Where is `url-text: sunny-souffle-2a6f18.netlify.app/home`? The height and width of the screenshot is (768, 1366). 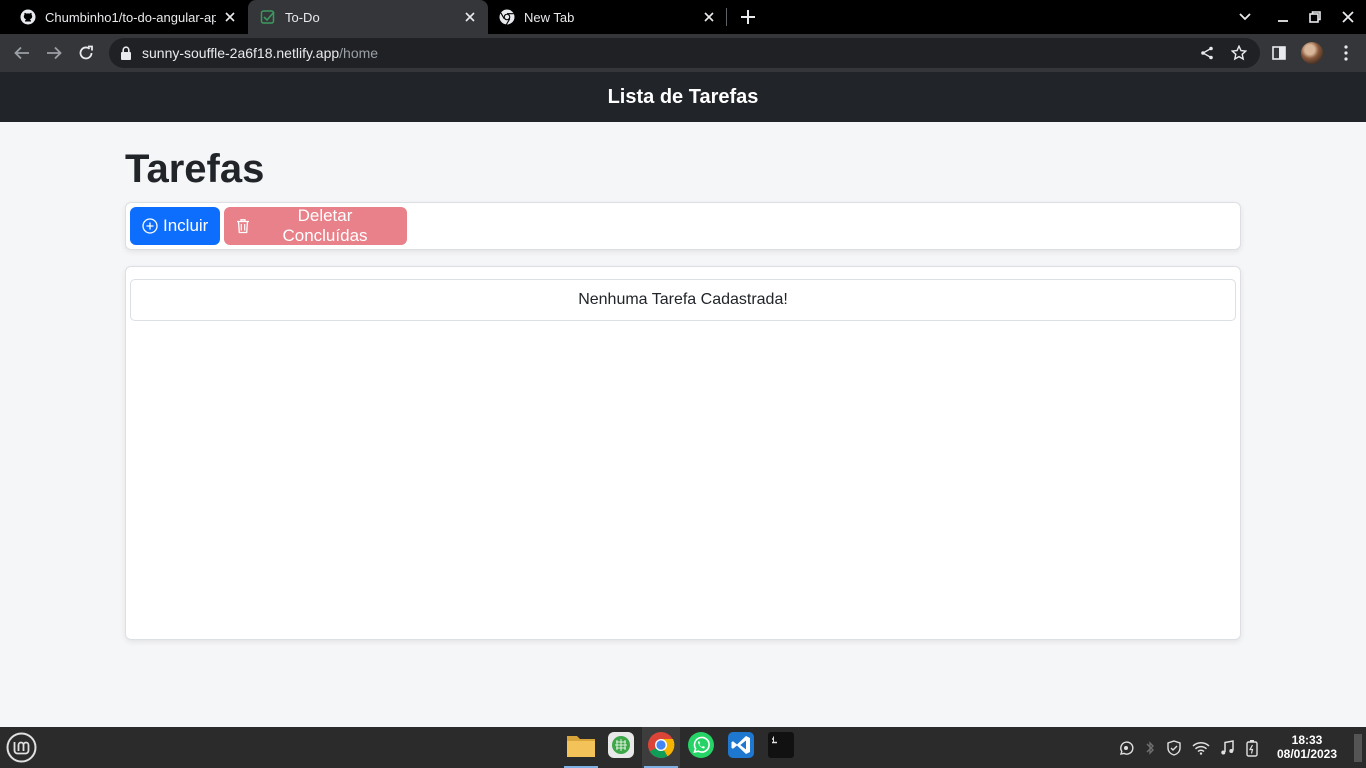 url-text: sunny-souffle-2a6f18.netlify.app/home is located at coordinates (260, 53).